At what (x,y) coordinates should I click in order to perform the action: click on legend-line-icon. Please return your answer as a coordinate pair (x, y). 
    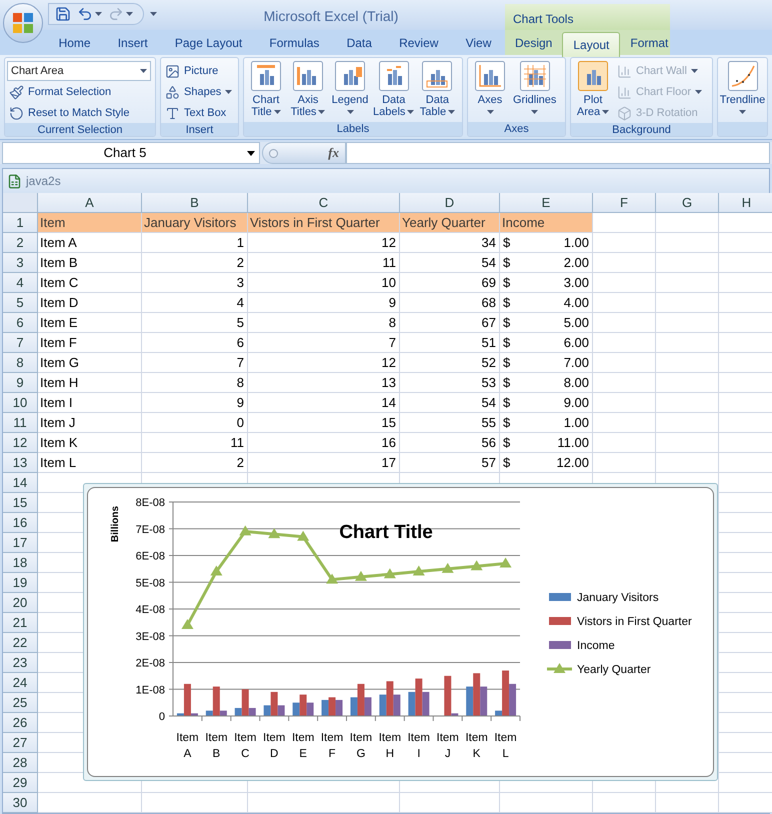
    Looking at the image, I should click on (559, 668).